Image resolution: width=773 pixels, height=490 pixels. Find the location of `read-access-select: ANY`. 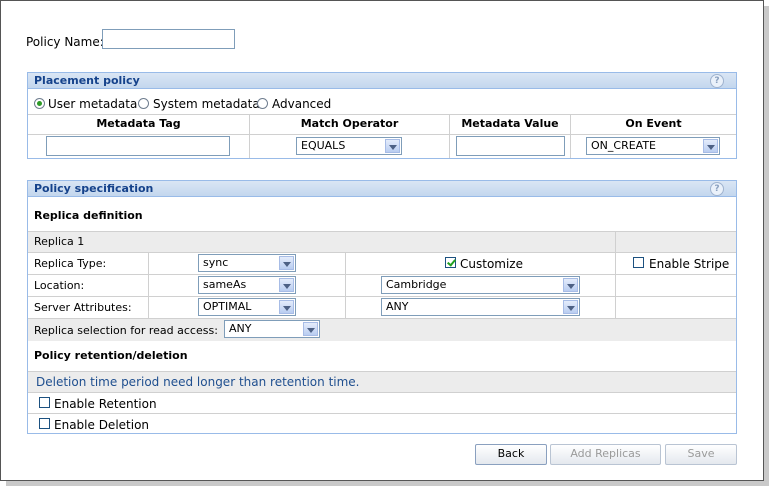

read-access-select: ANY is located at coordinates (272, 329).